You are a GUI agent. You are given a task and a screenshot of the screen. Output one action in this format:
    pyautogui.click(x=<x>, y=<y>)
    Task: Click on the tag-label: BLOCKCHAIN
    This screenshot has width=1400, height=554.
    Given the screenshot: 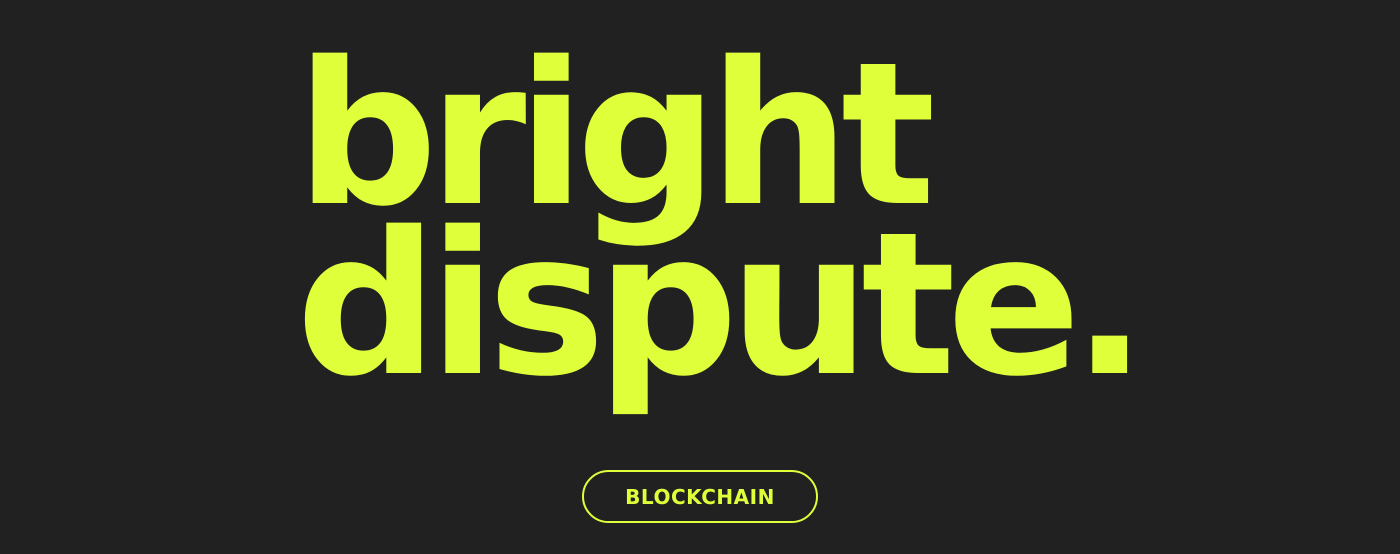 What is the action you would take?
    pyautogui.click(x=700, y=496)
    